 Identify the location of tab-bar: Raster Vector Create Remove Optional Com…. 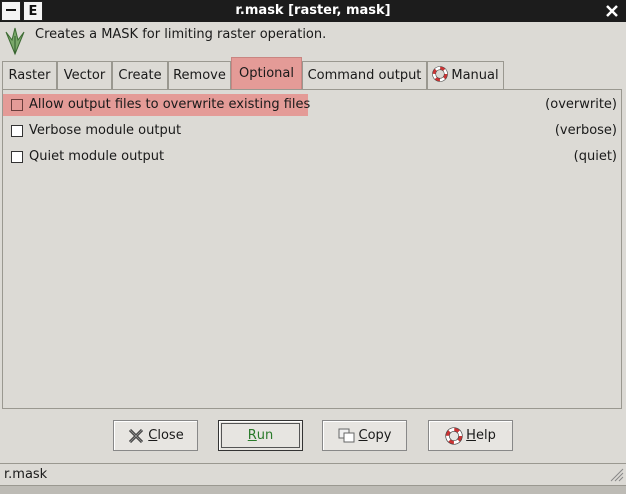
(313, 73).